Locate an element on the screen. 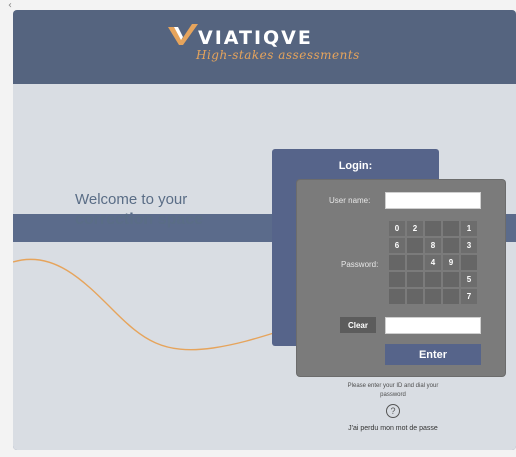 Image resolution: width=516 pixels, height=457 pixels. logo-subtitle: High-stakes assessments is located at coordinates (278, 55).